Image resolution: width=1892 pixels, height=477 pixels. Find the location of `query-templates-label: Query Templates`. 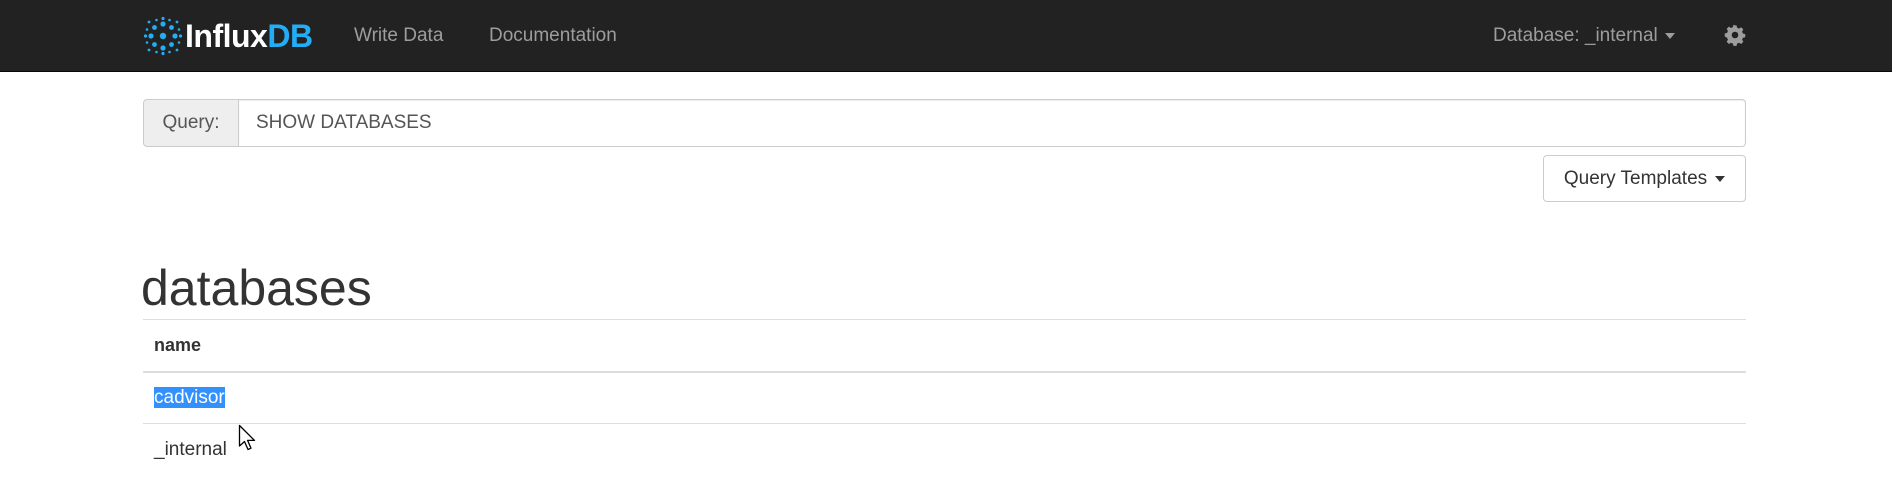

query-templates-label: Query Templates is located at coordinates (1635, 178).